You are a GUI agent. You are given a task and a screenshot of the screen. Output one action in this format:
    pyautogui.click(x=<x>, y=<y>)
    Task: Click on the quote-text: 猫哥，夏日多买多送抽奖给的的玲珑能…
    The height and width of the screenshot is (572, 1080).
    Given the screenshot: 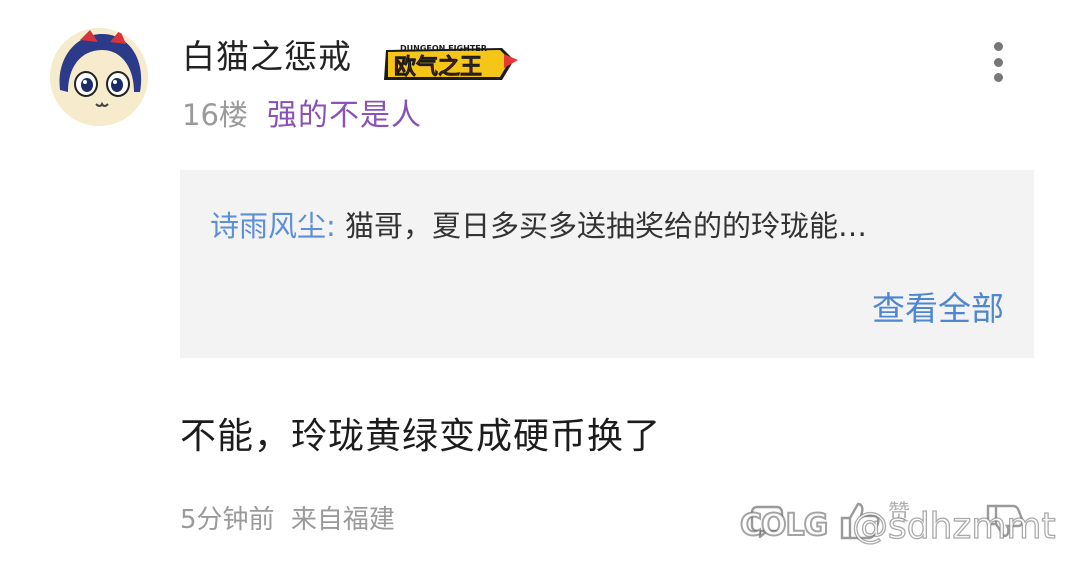 What is the action you would take?
    pyautogui.click(x=606, y=226)
    